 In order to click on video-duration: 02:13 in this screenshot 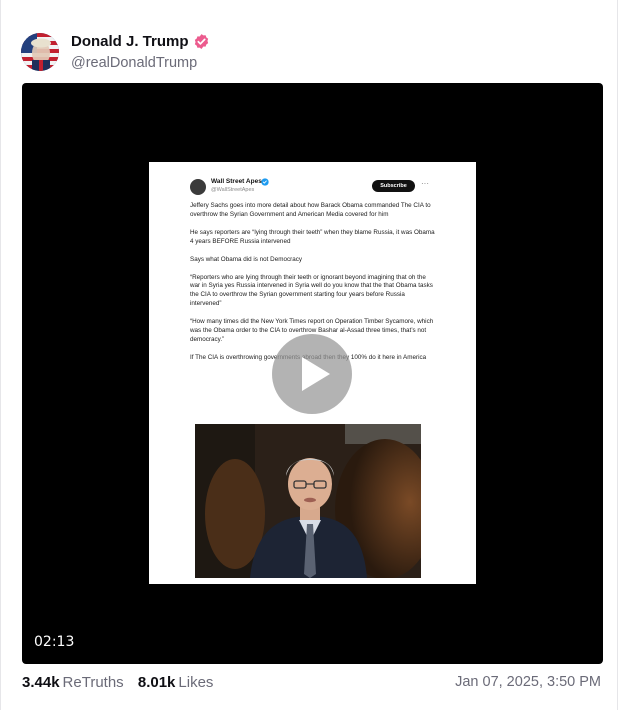, I will do `click(54, 642)`.